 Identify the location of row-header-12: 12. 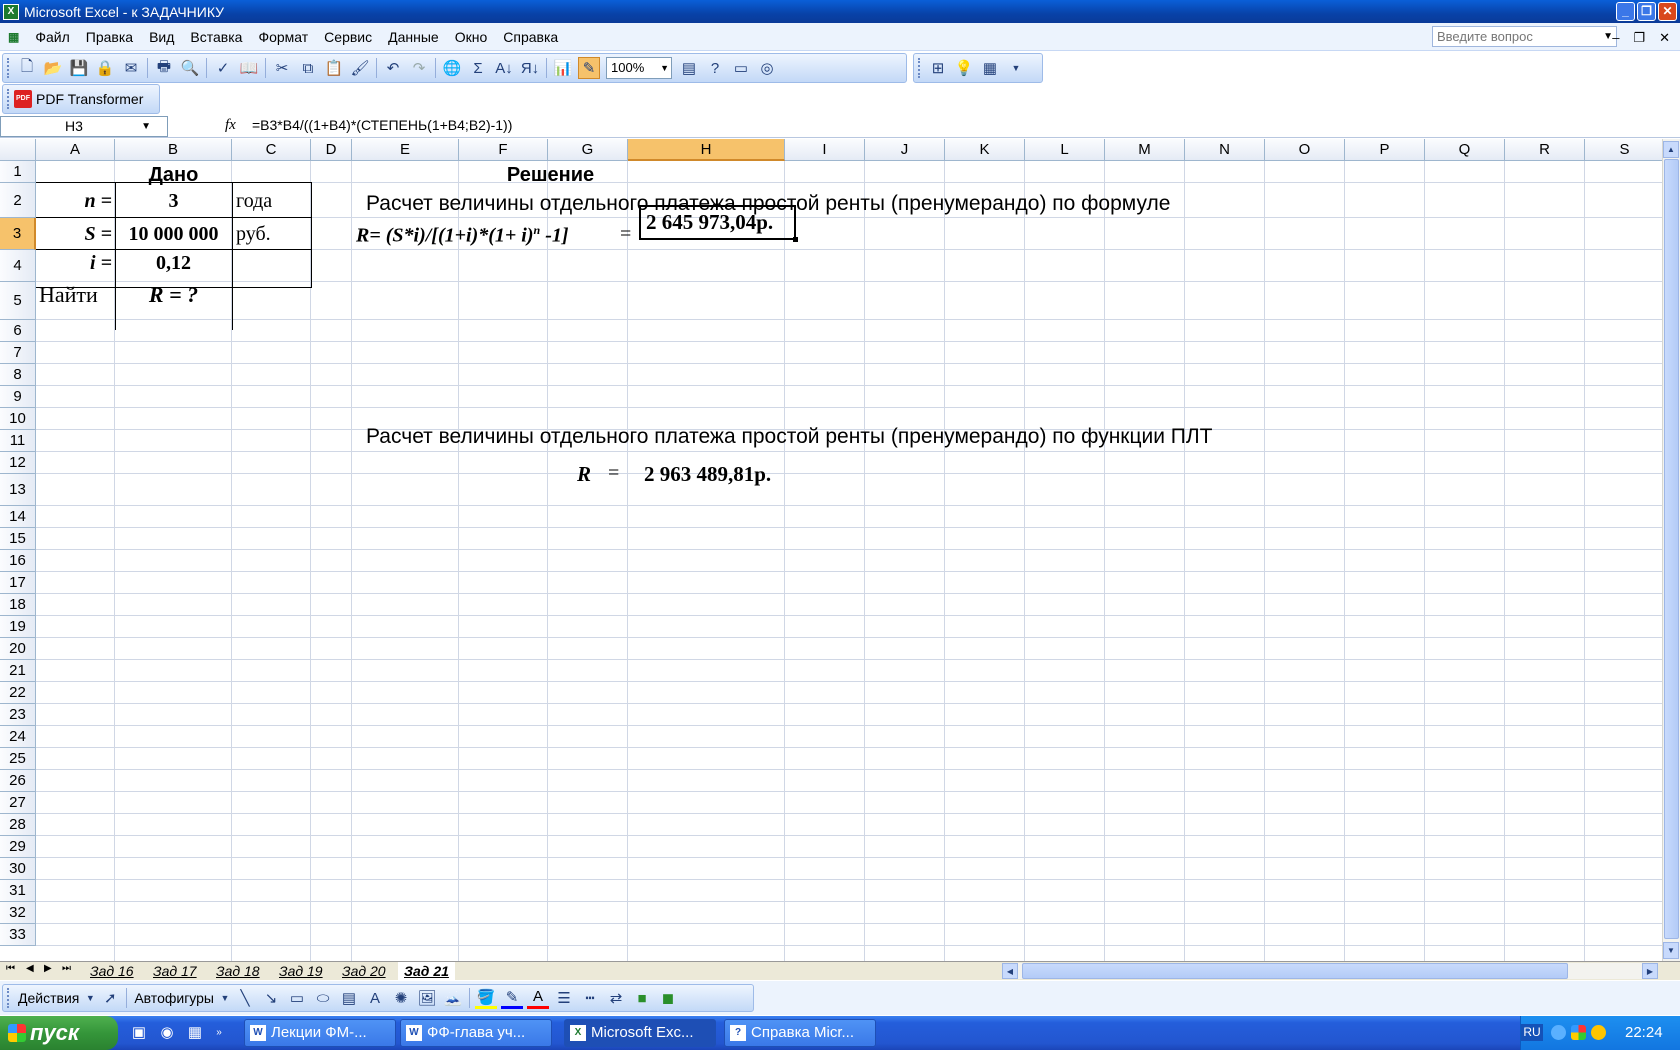
(18, 463).